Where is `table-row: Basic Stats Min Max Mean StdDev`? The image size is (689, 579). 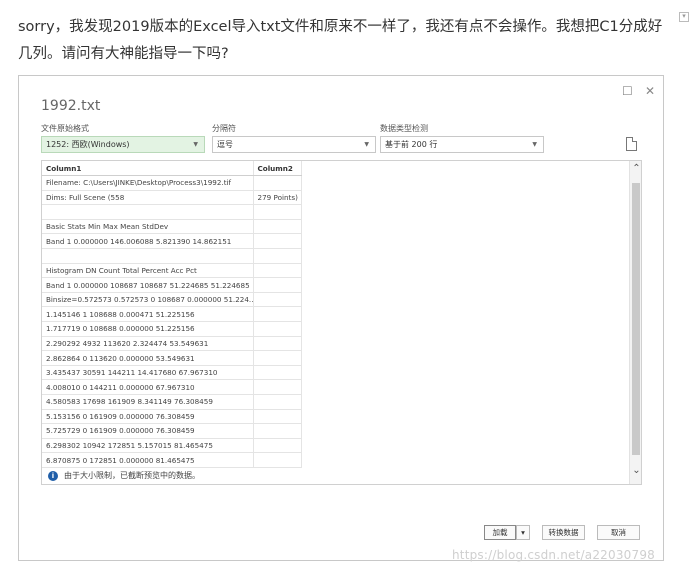
table-row: Basic Stats Min Max Mean StdDev is located at coordinates (172, 227).